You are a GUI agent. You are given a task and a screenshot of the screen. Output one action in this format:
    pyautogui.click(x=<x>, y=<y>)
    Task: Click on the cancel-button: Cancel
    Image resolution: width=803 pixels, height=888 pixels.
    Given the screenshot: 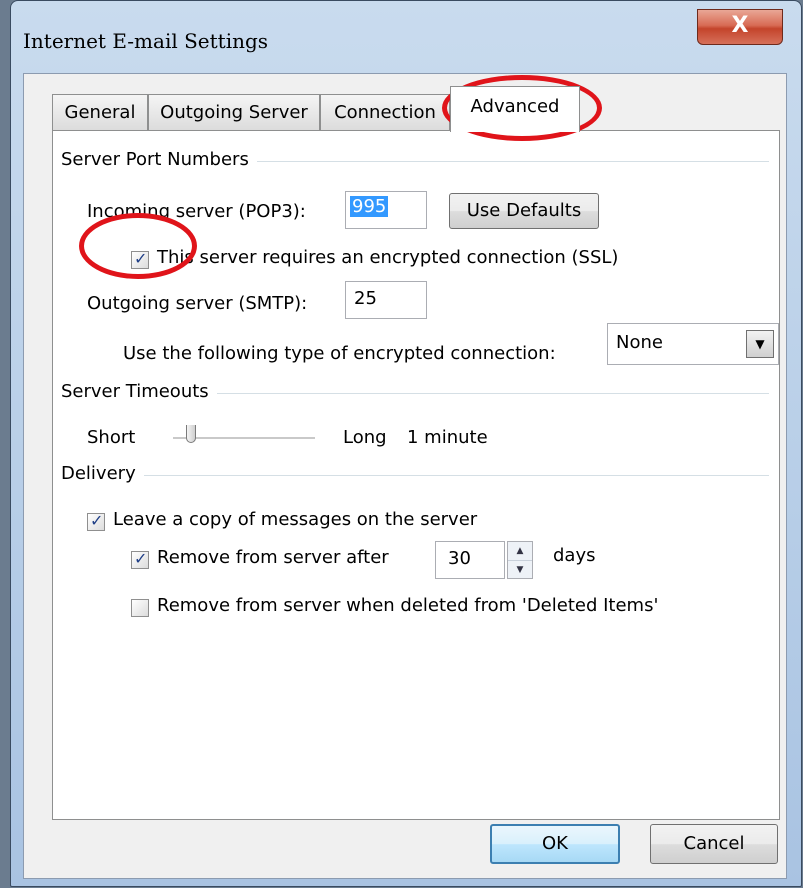 What is the action you would take?
    pyautogui.click(x=714, y=844)
    